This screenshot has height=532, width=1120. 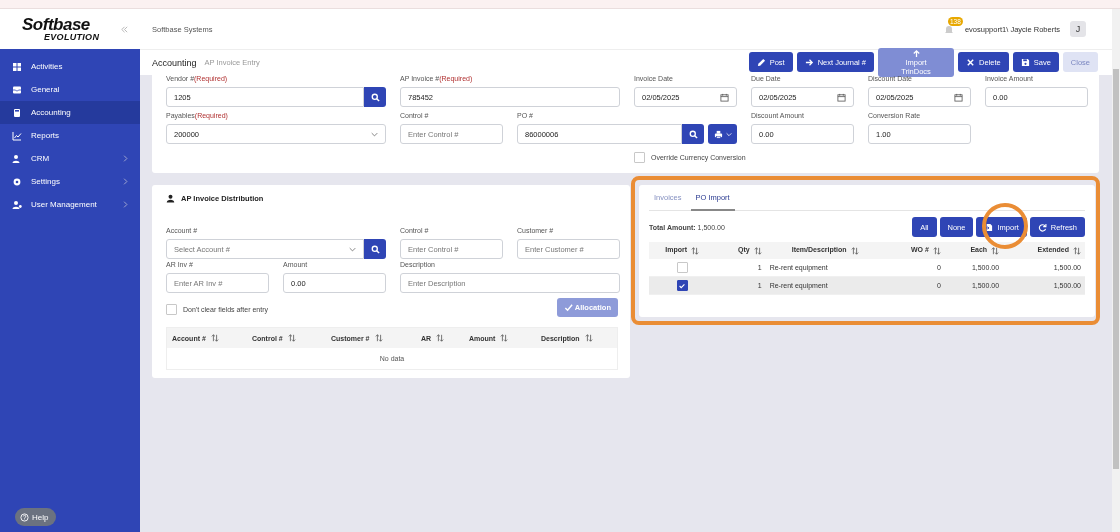 I want to click on sidebar-item: Accounting, so click(x=70, y=112).